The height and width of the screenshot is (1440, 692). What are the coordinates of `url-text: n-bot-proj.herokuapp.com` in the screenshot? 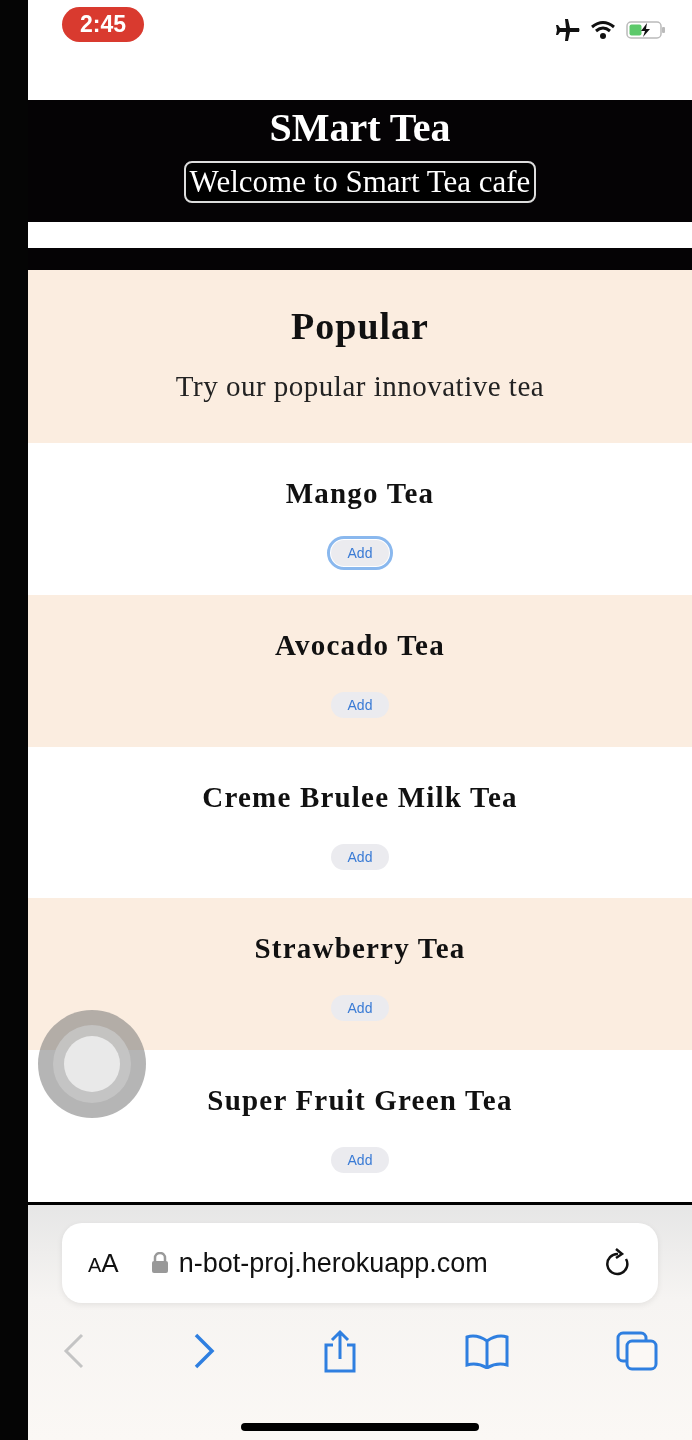 It's located at (333, 1263).